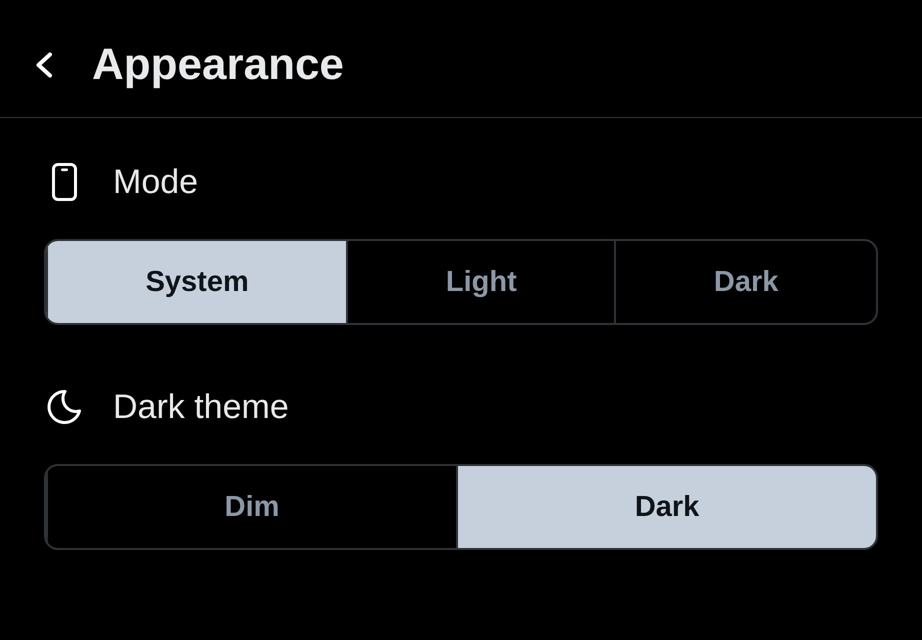 This screenshot has height=640, width=922. What do you see at coordinates (218, 65) in the screenshot?
I see `page-title: Appearance` at bounding box center [218, 65].